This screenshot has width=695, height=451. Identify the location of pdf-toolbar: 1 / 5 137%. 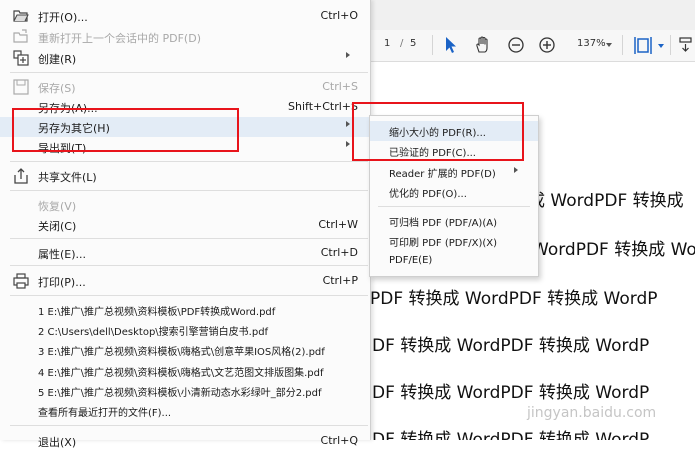
(532, 46).